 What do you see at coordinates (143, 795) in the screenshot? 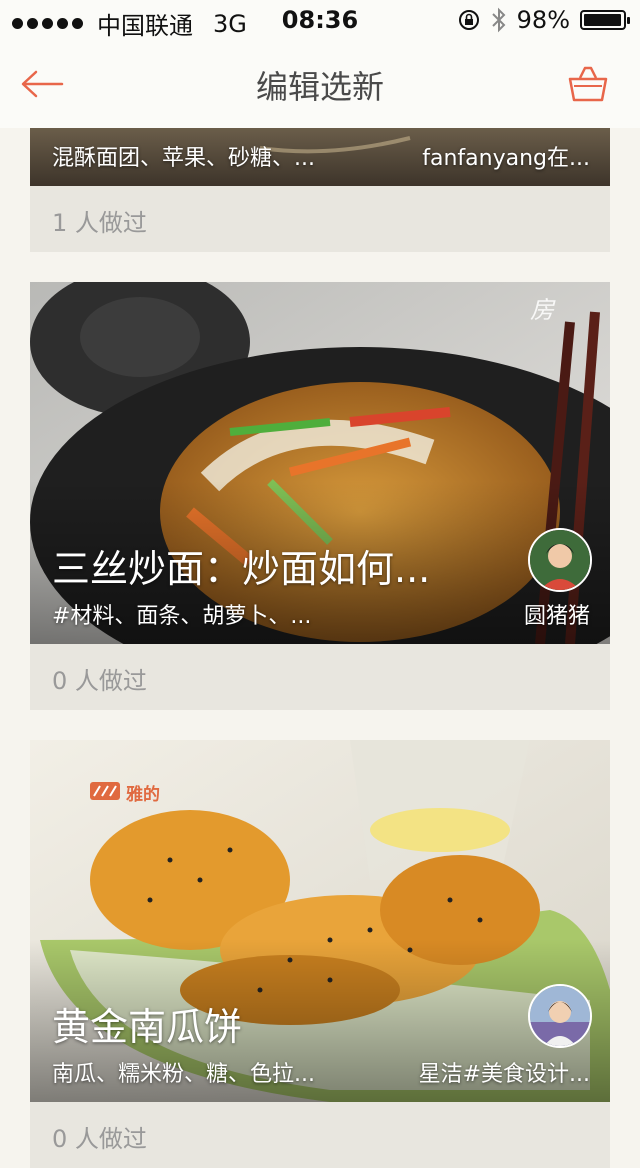
I see `brand-logo-text: 雅的` at bounding box center [143, 795].